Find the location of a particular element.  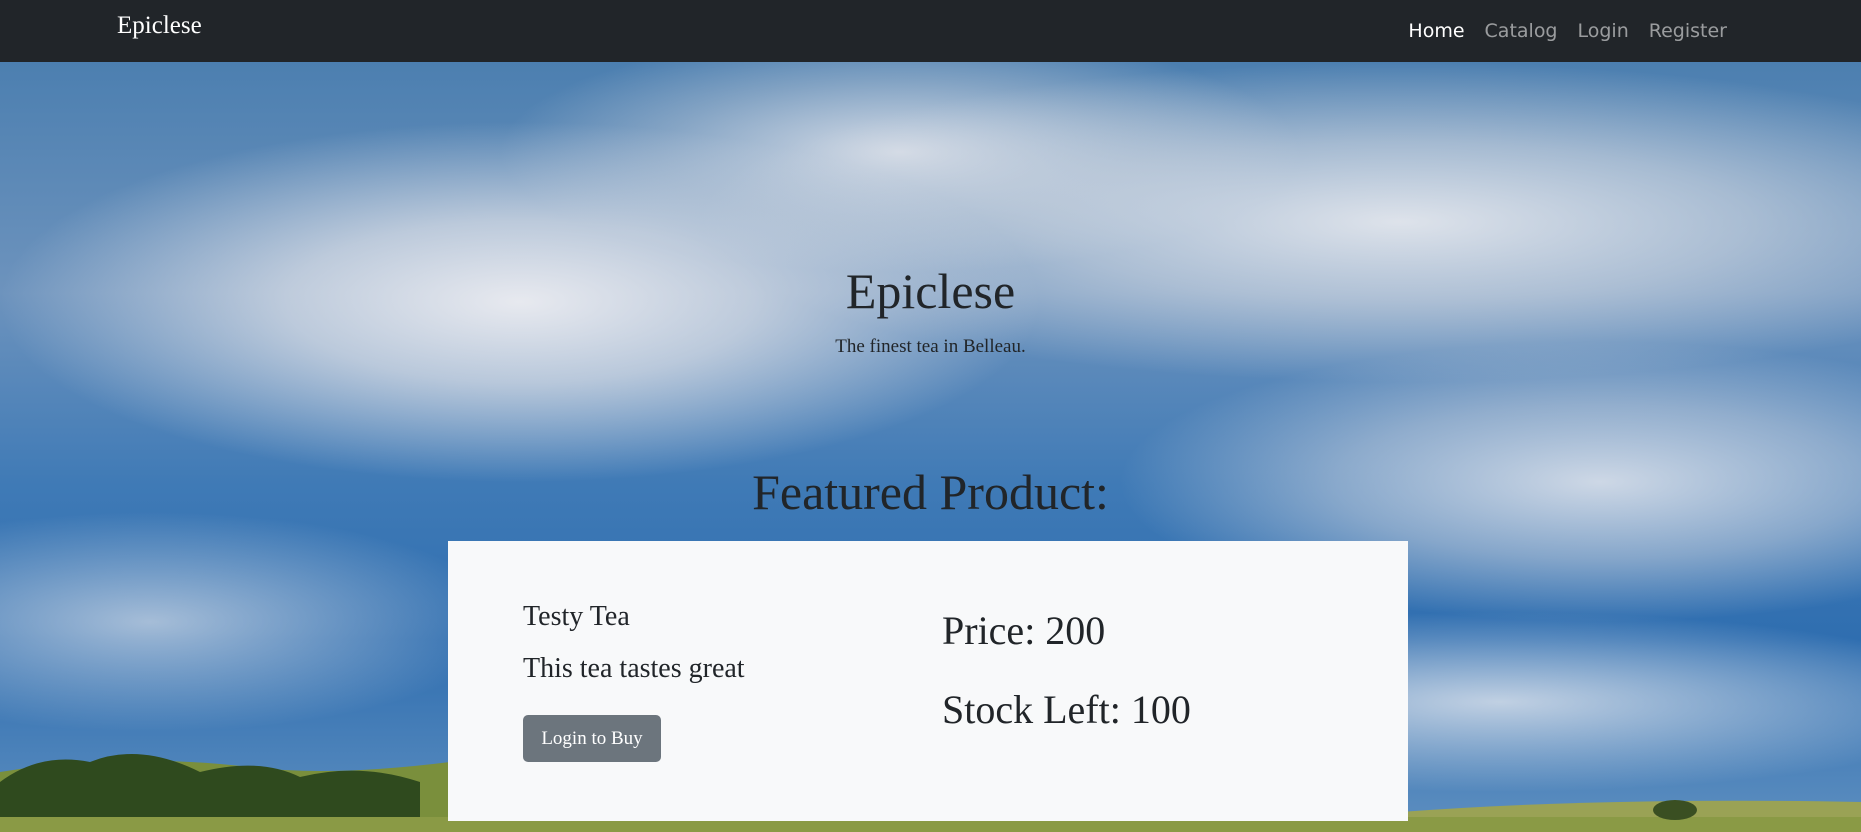

nav-link-catalog: Catalog is located at coordinates (1521, 31).